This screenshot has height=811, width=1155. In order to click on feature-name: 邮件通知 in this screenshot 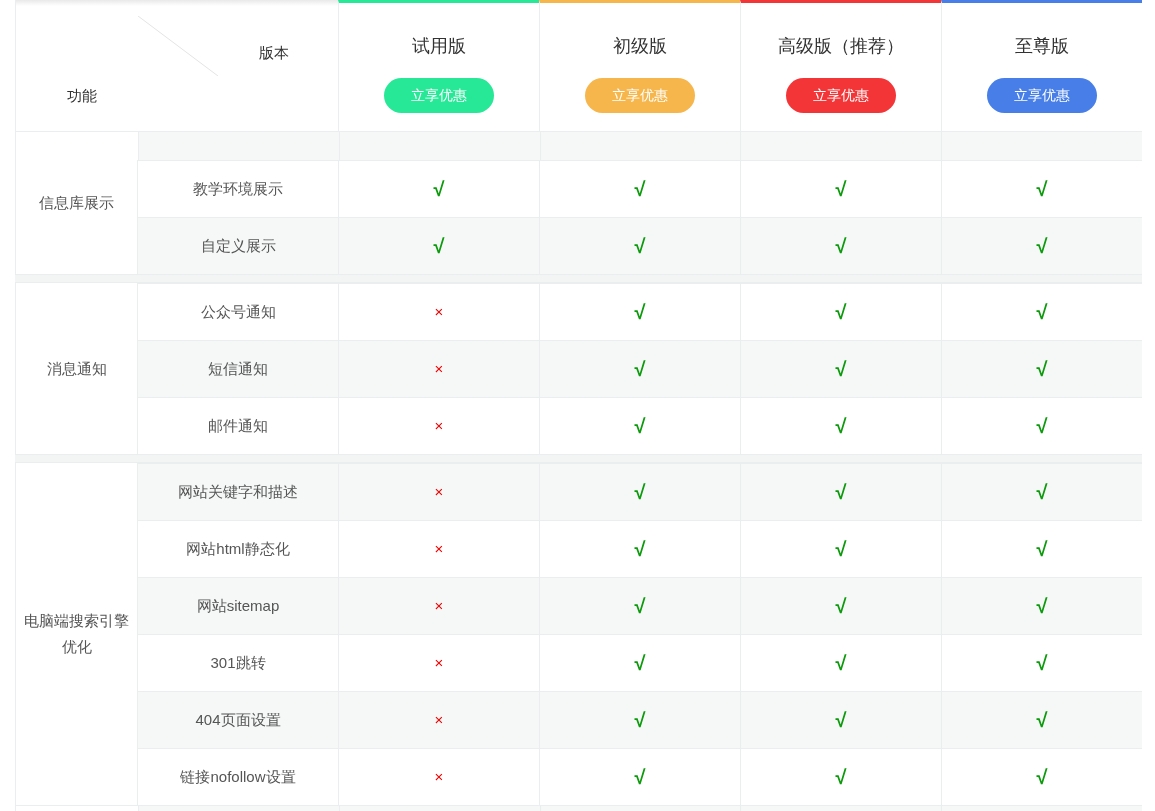, I will do `click(238, 425)`.